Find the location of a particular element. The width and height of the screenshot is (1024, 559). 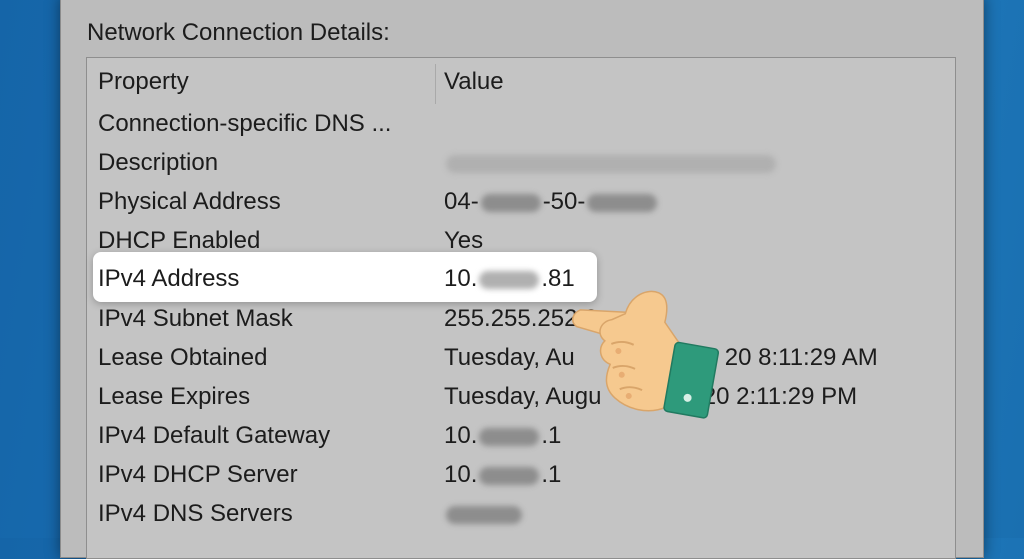

property-cell: IPv4 Default Gateway is located at coordinates (214, 435).